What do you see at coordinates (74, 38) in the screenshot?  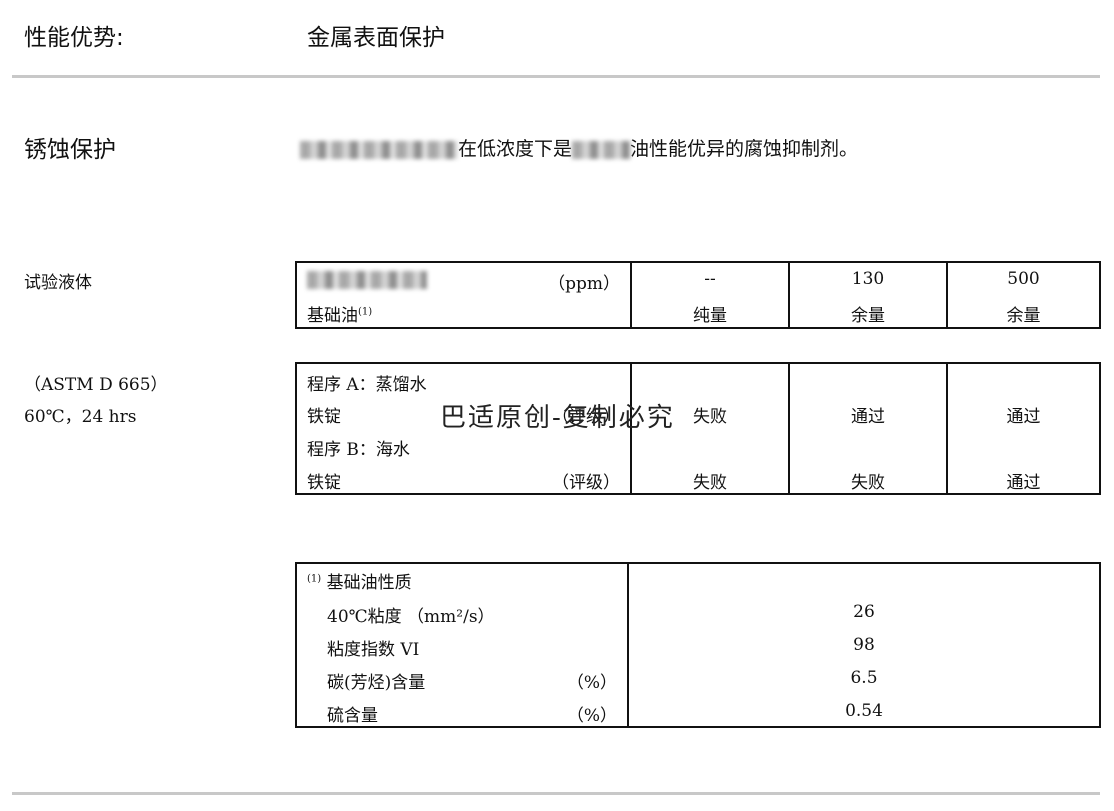 I see `header-label: 性能优势:` at bounding box center [74, 38].